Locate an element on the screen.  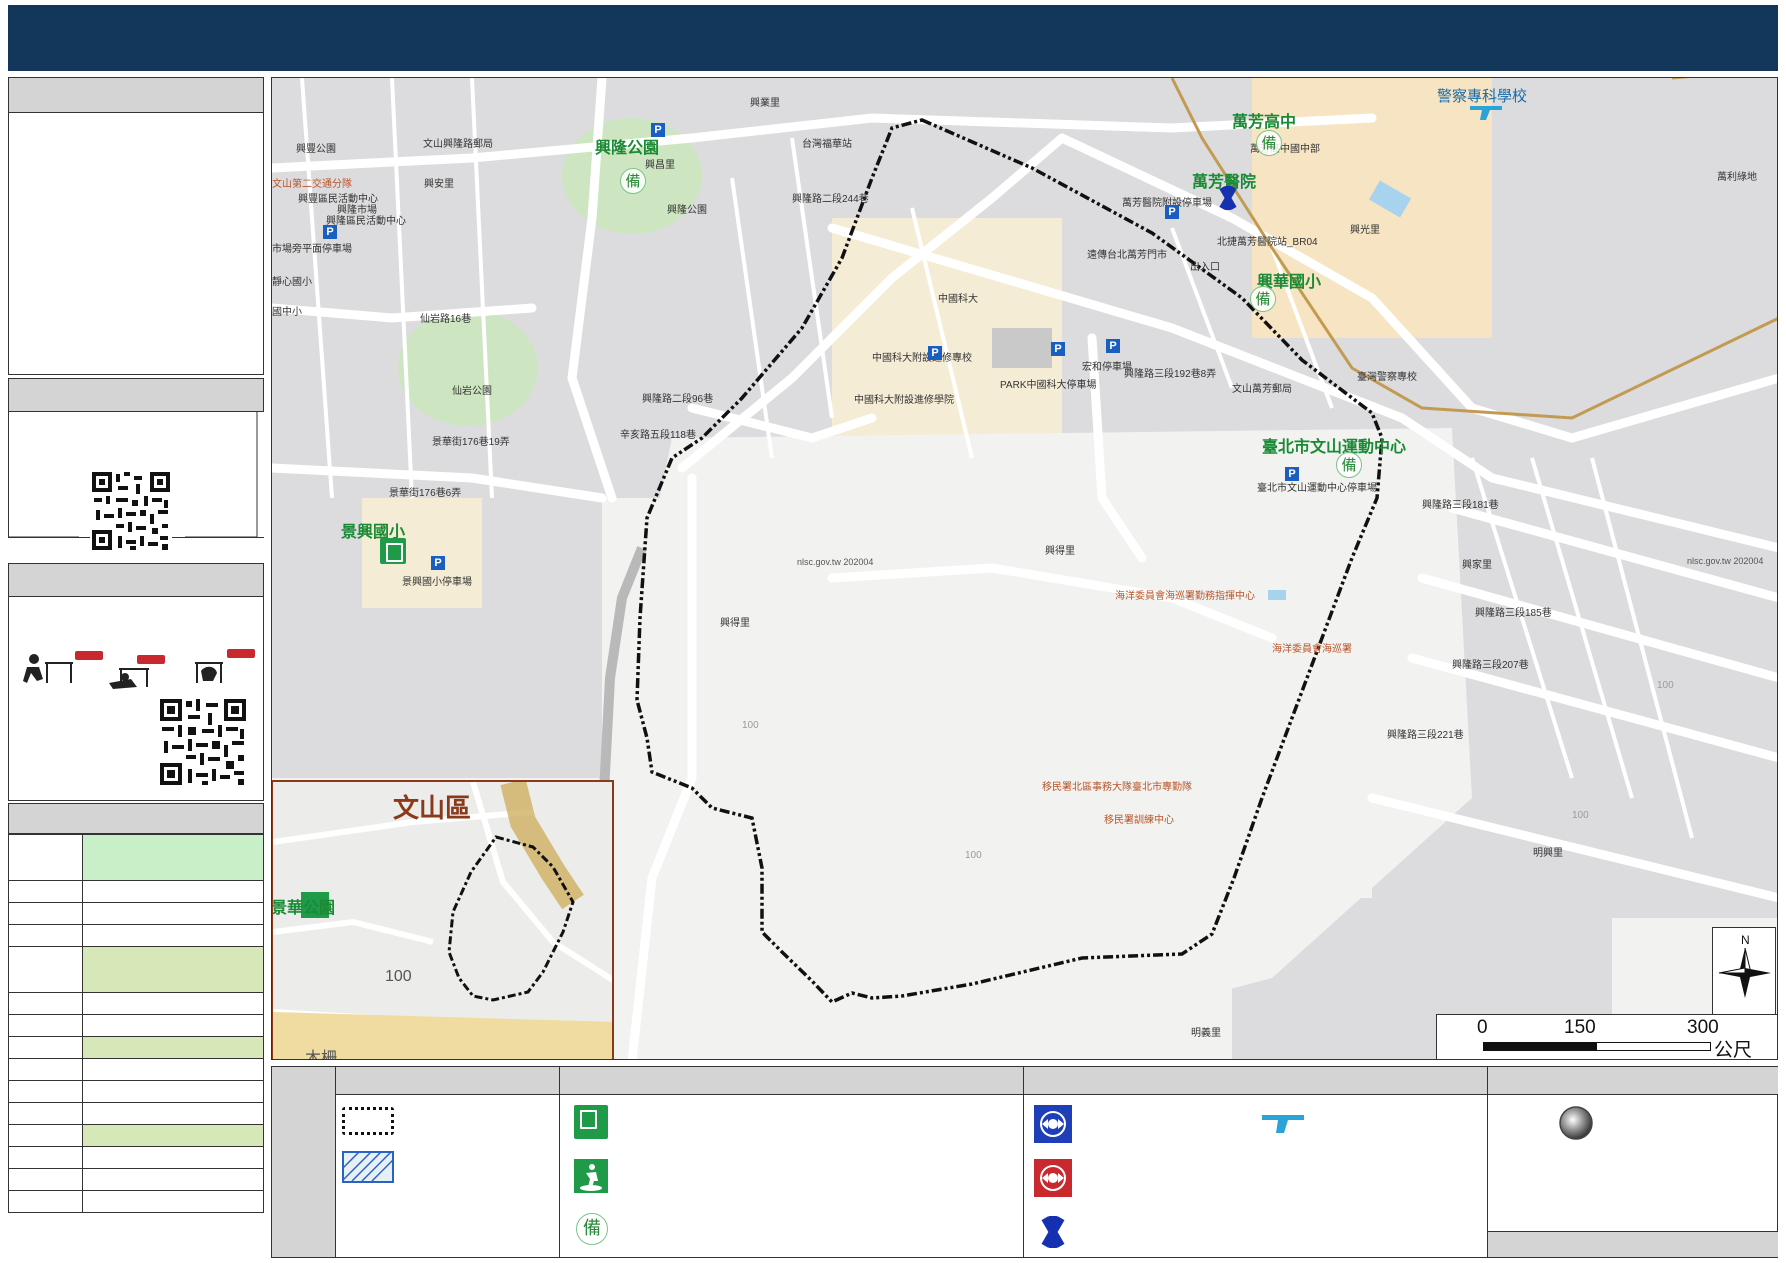
hazard-zone-legend-symbol is located at coordinates (368, 1167).